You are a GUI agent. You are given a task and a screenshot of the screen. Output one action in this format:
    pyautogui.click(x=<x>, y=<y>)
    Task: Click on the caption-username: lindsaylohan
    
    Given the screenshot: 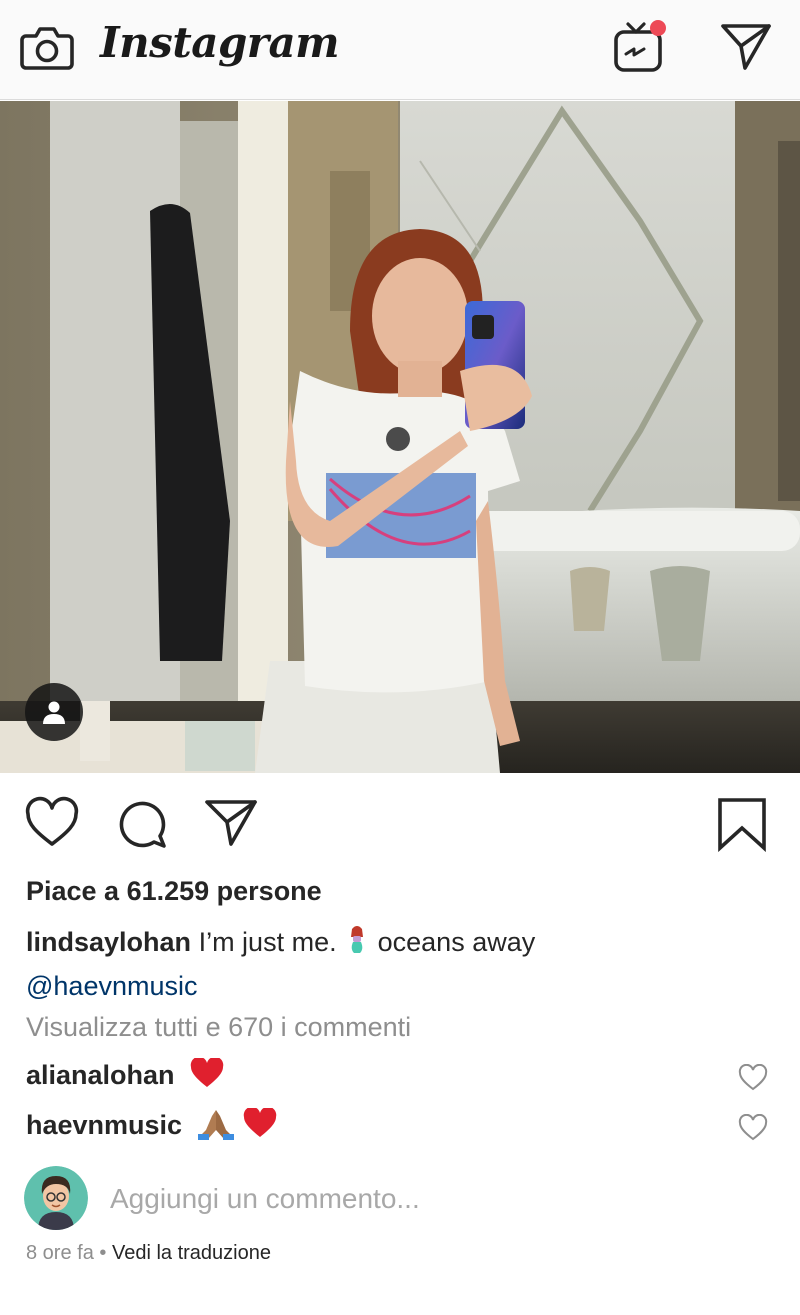 What is the action you would take?
    pyautogui.click(x=108, y=942)
    